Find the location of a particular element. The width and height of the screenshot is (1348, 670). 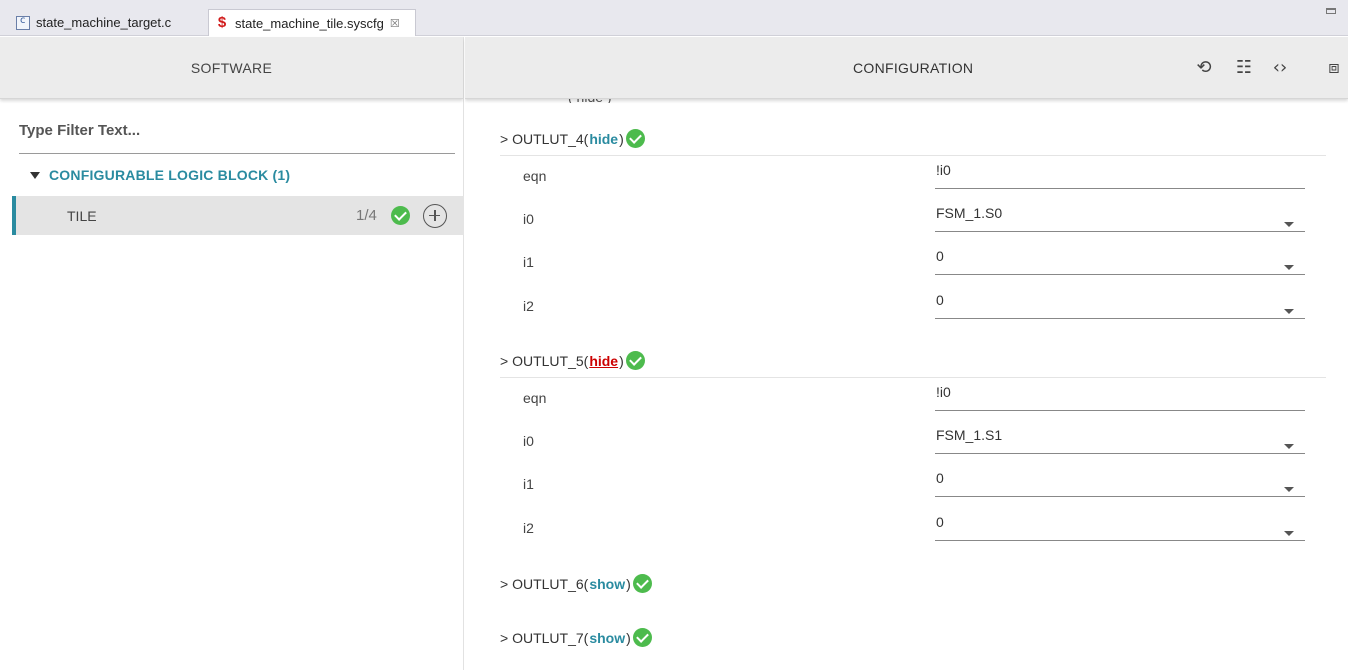

tab-state-machine-target-c: state_machine_target.c is located at coordinates (108, 22).